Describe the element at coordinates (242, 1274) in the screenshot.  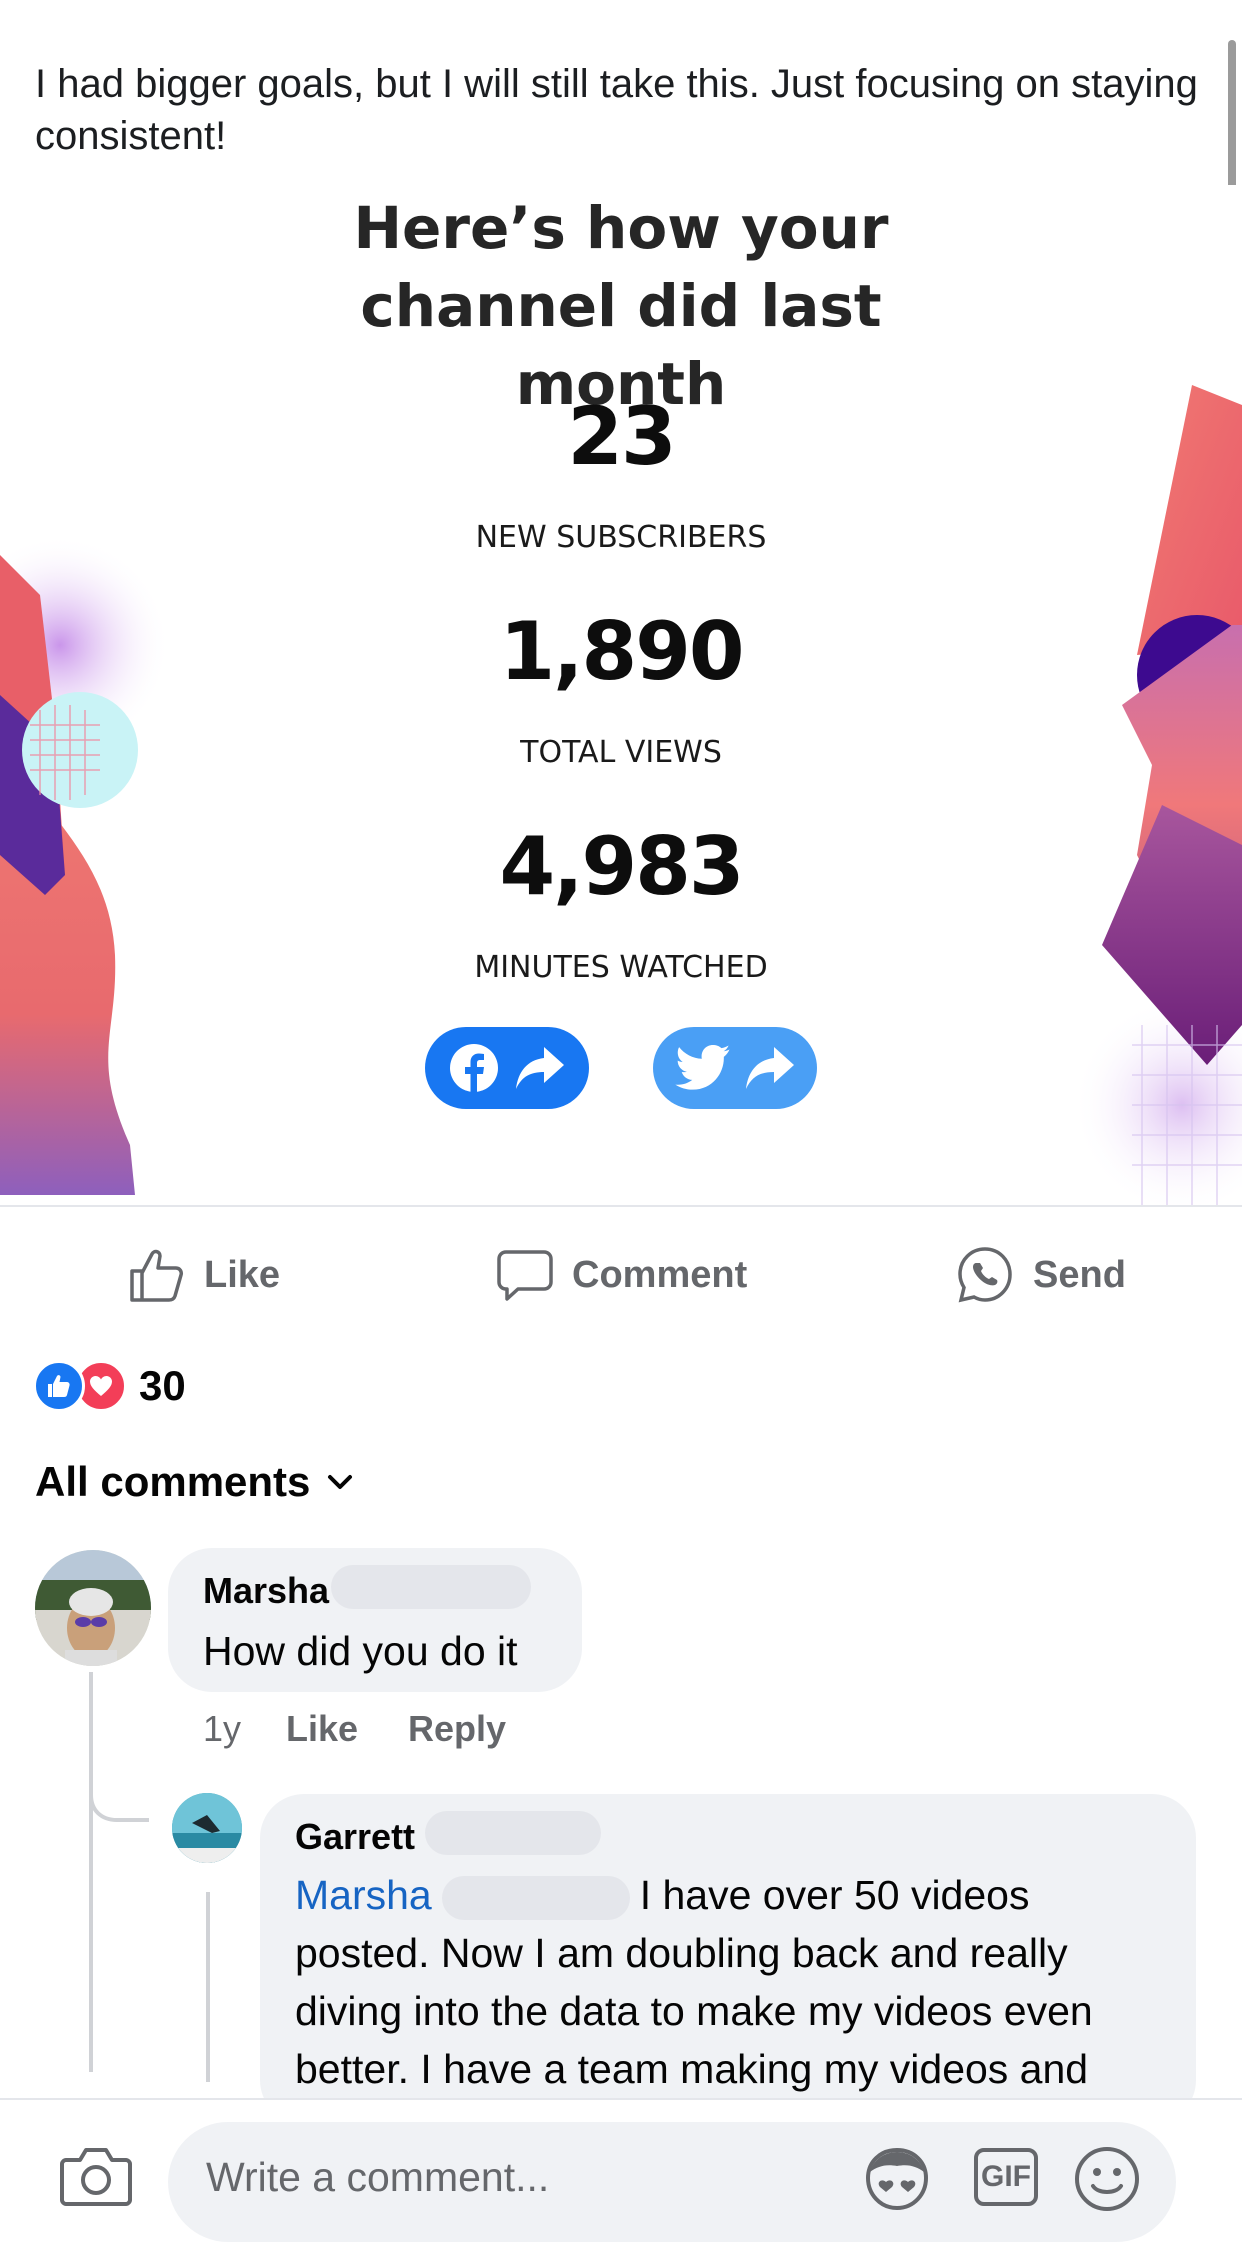
I see `like-label: Like` at that location.